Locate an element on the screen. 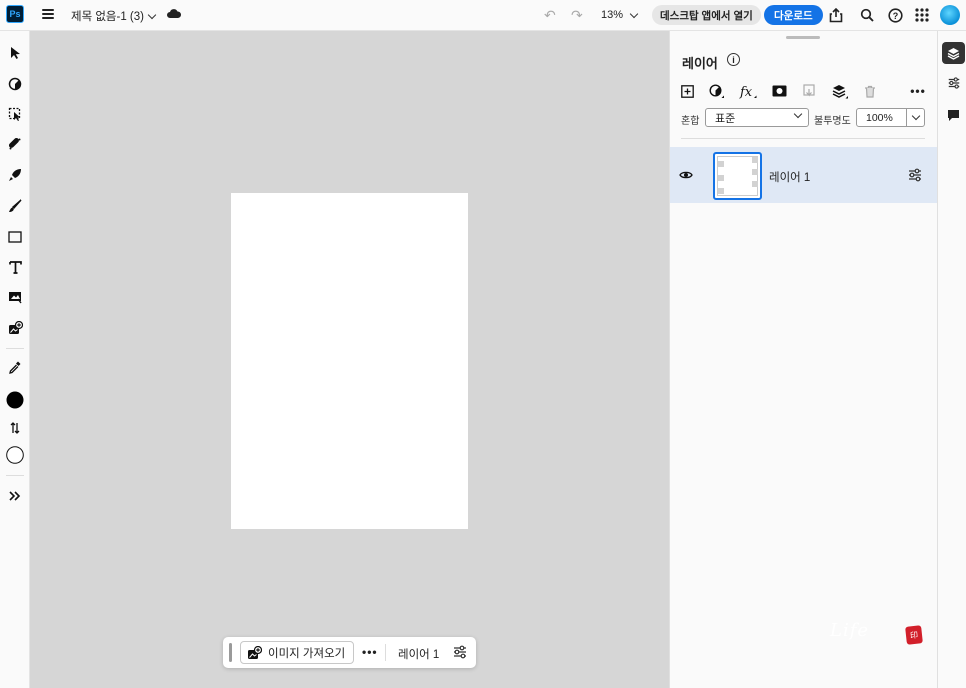 The height and width of the screenshot is (688, 966). comments-panel-button is located at coordinates (953, 115).